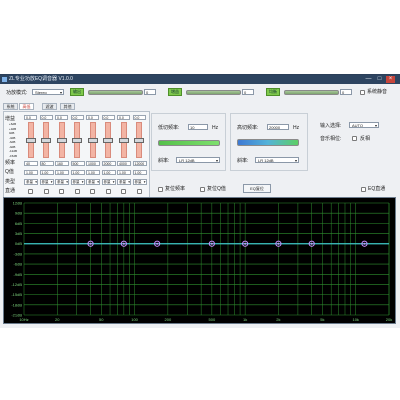  I want to click on reset-q-label: 复位Q值, so click(216, 189).